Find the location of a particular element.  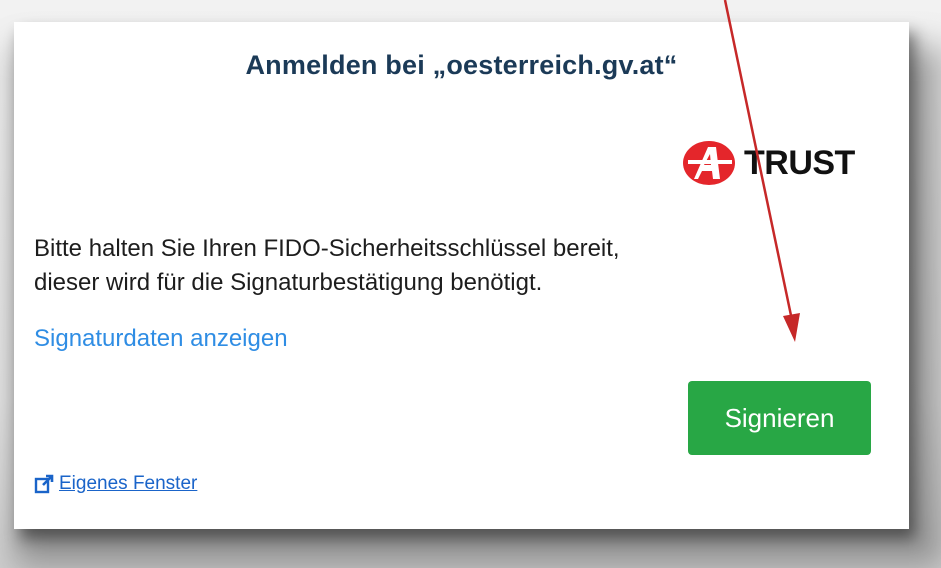

sign-button: Signieren is located at coordinates (779, 418).